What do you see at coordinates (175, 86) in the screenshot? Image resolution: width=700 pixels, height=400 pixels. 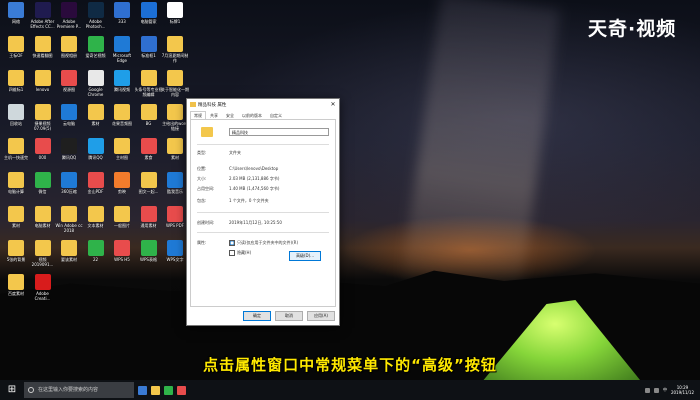 I see `desktop-icon: 关于智能化一期内容` at bounding box center [175, 86].